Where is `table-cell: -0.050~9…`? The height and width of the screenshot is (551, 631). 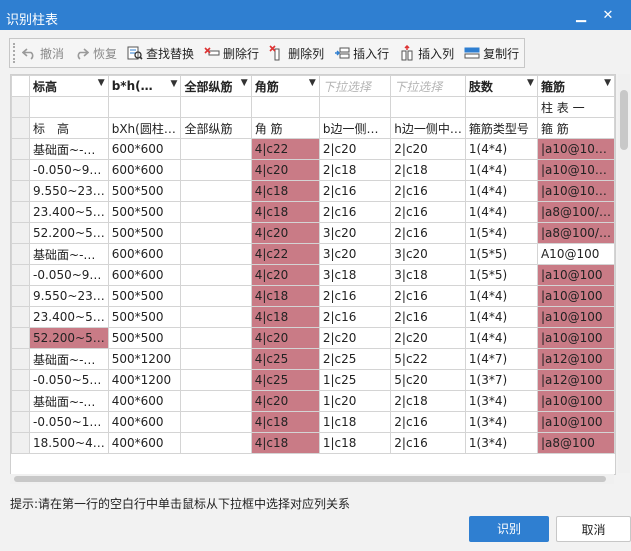 table-cell: -0.050~9… is located at coordinates (69, 275).